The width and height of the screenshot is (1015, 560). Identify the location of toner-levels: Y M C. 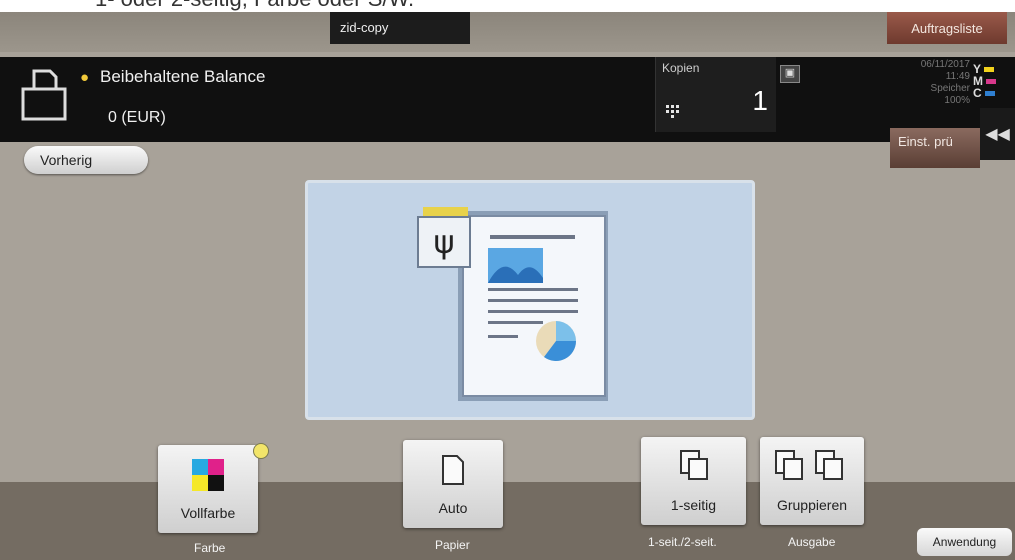
(993, 81).